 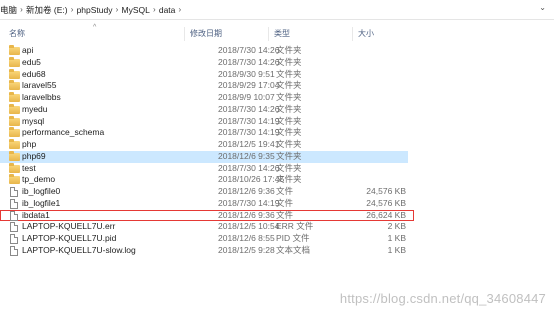 I want to click on file-size: 2 KB, so click(x=396, y=226).